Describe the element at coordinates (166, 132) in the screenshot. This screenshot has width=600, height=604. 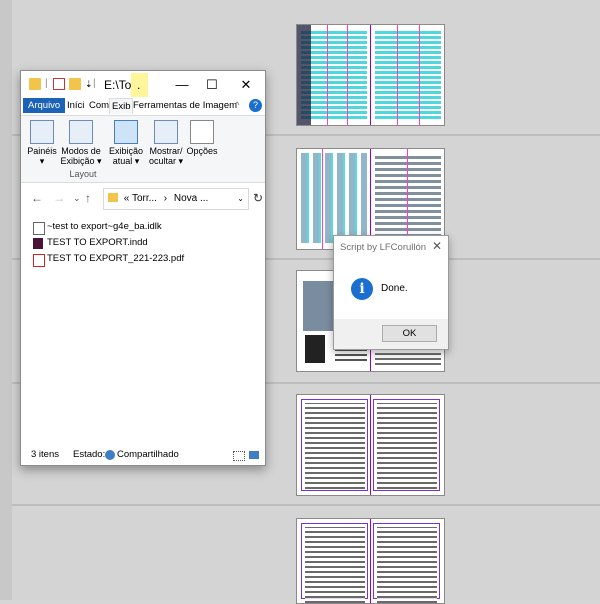
I see `show-hide-icon` at that location.